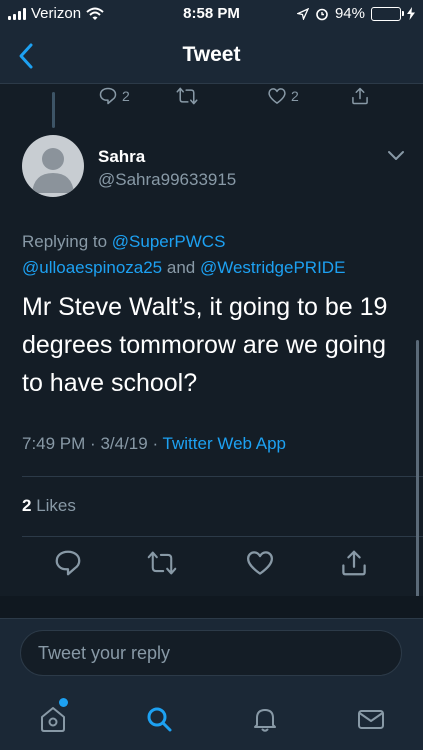 The width and height of the screenshot is (423, 750). Describe the element at coordinates (371, 719) in the screenshot. I see `mail-icon` at that location.